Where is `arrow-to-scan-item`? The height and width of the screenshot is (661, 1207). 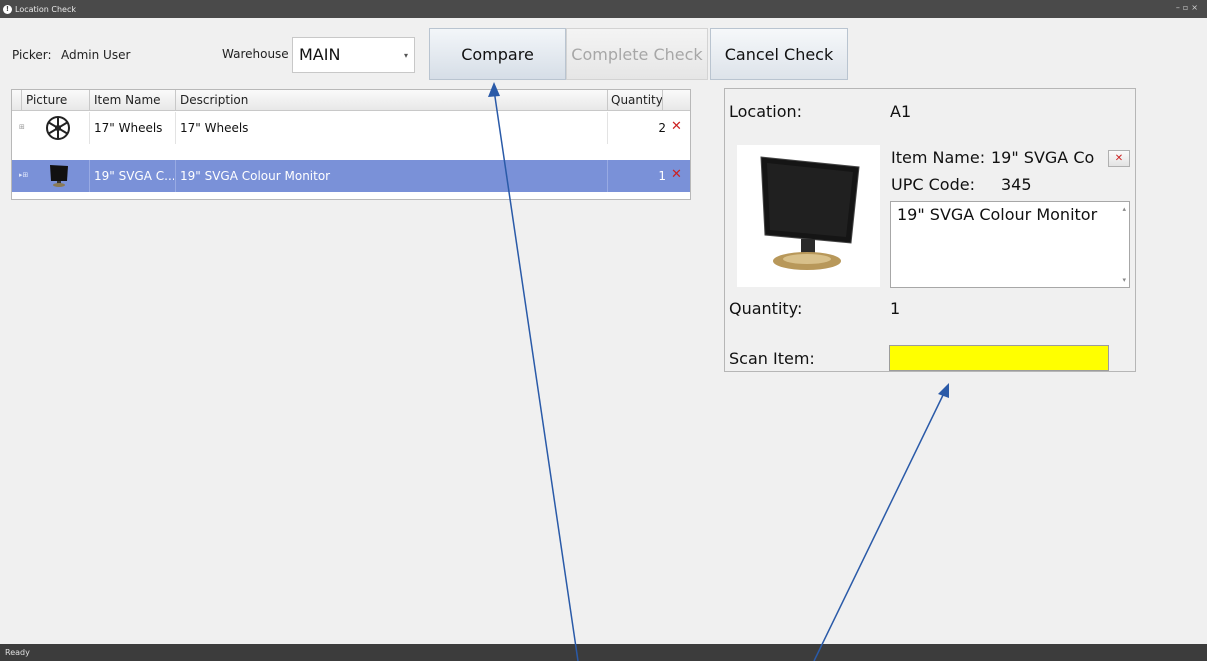 arrow-to-scan-item is located at coordinates (879, 525).